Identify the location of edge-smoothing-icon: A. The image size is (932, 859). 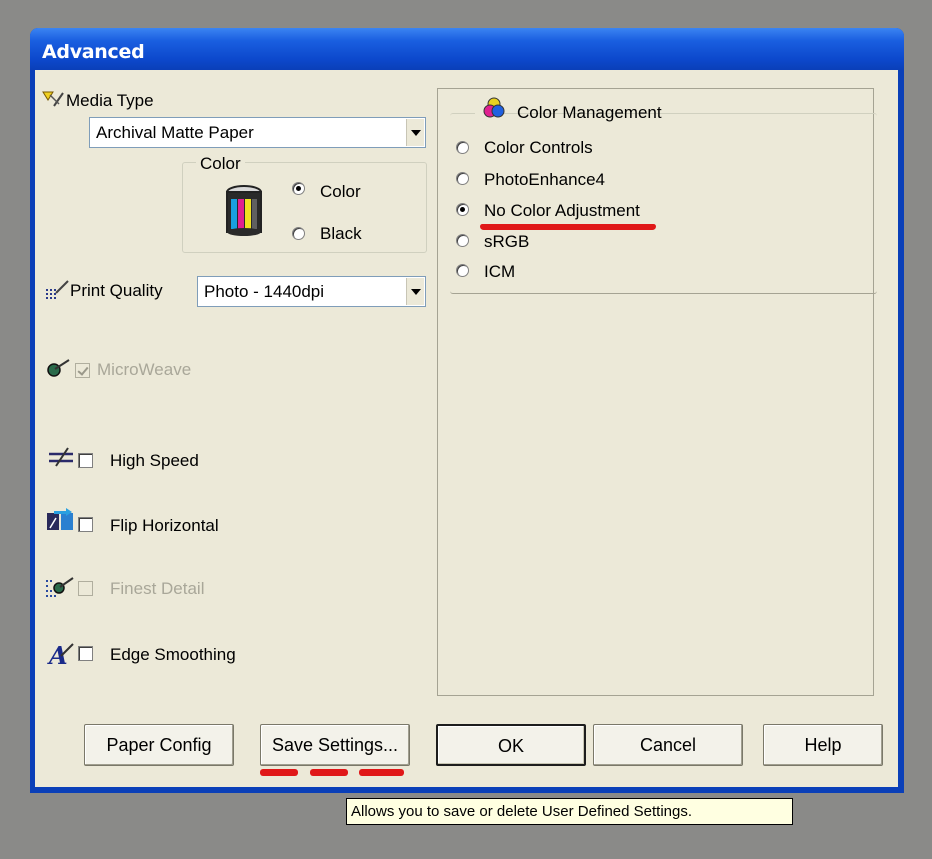
(60, 655).